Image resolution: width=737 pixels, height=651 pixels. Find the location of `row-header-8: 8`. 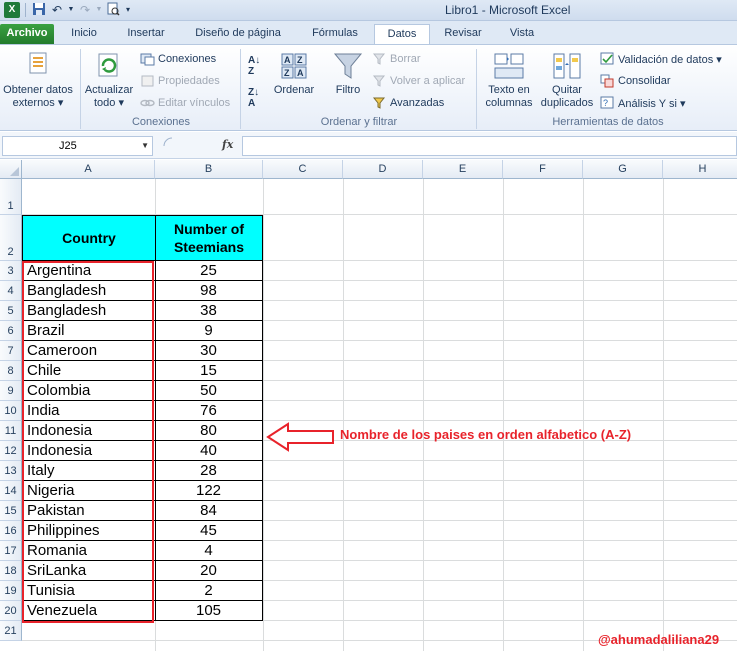

row-header-8: 8 is located at coordinates (11, 371).